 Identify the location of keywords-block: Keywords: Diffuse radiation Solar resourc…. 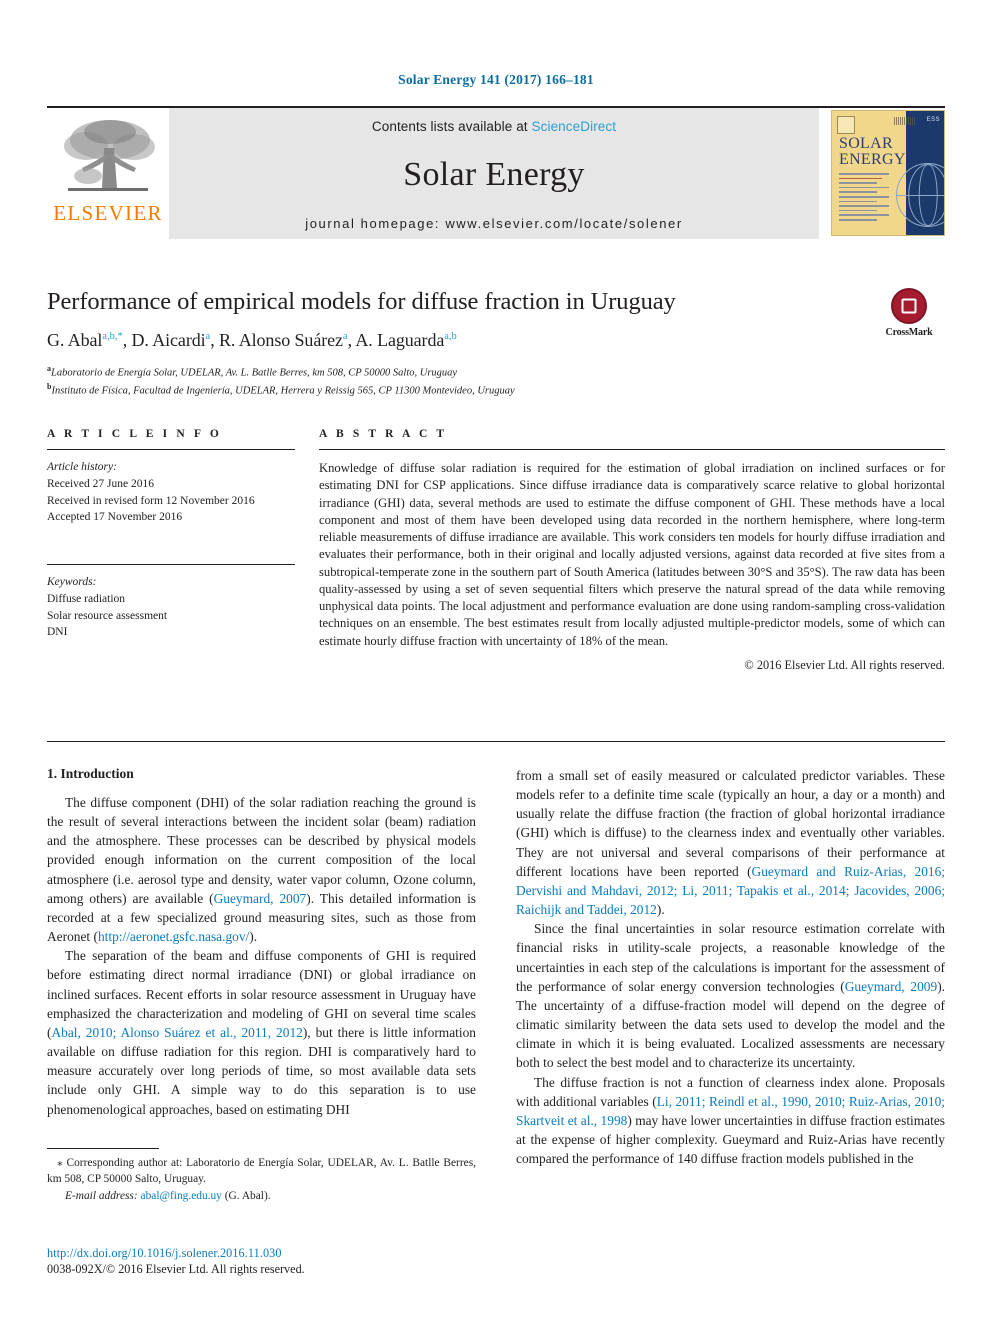
(171, 607).